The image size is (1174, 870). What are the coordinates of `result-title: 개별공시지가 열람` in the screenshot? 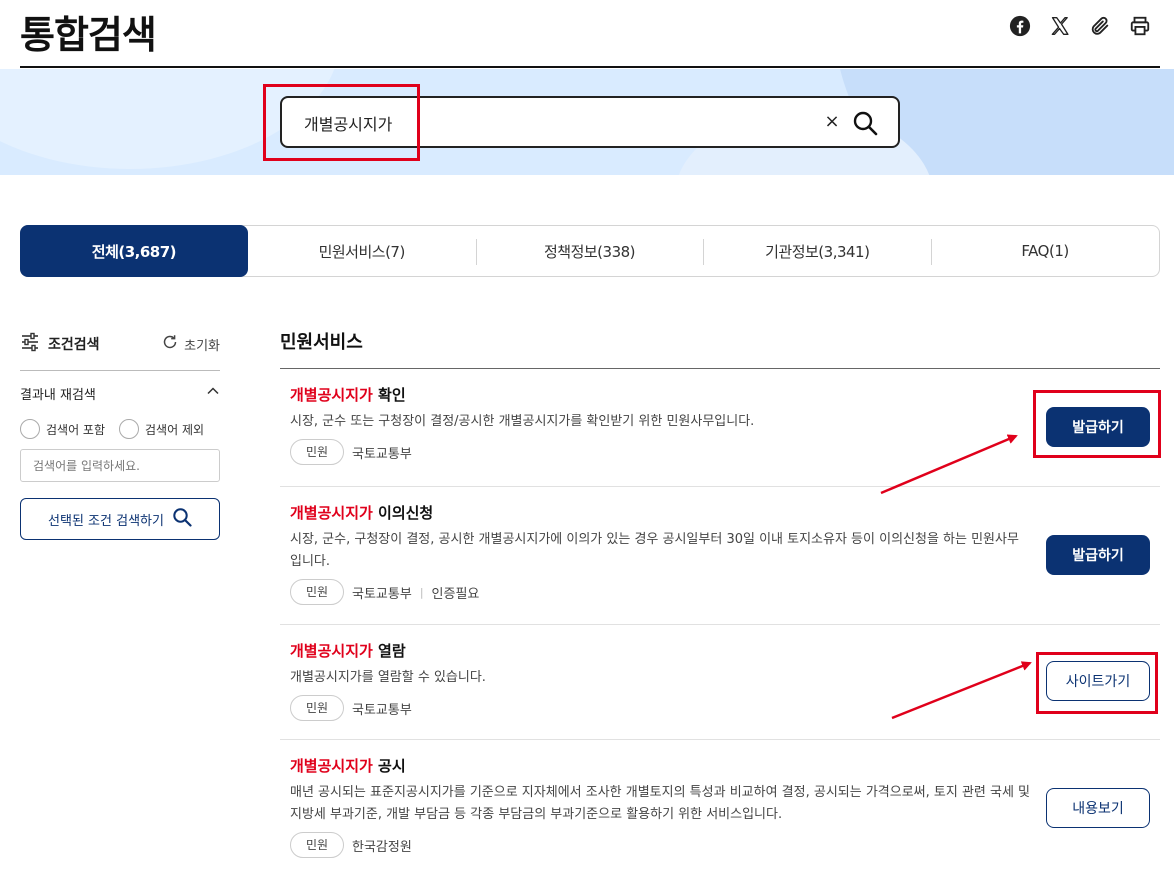 It's located at (720, 651).